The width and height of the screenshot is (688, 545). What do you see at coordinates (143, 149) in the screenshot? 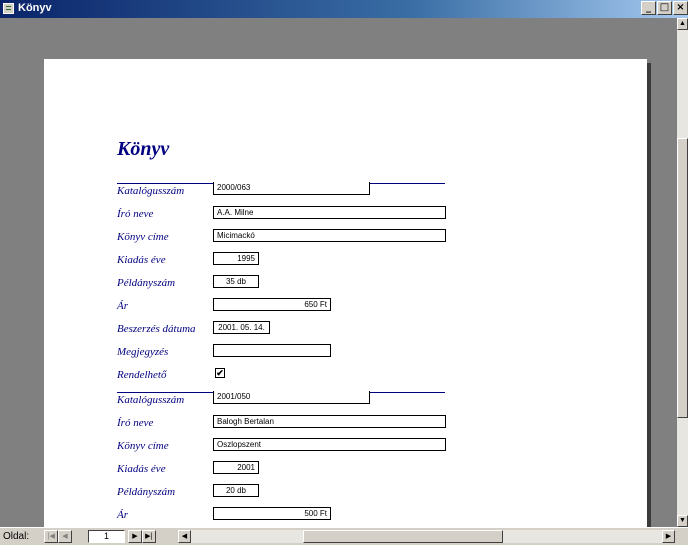
I see `report-title: Könyv` at bounding box center [143, 149].